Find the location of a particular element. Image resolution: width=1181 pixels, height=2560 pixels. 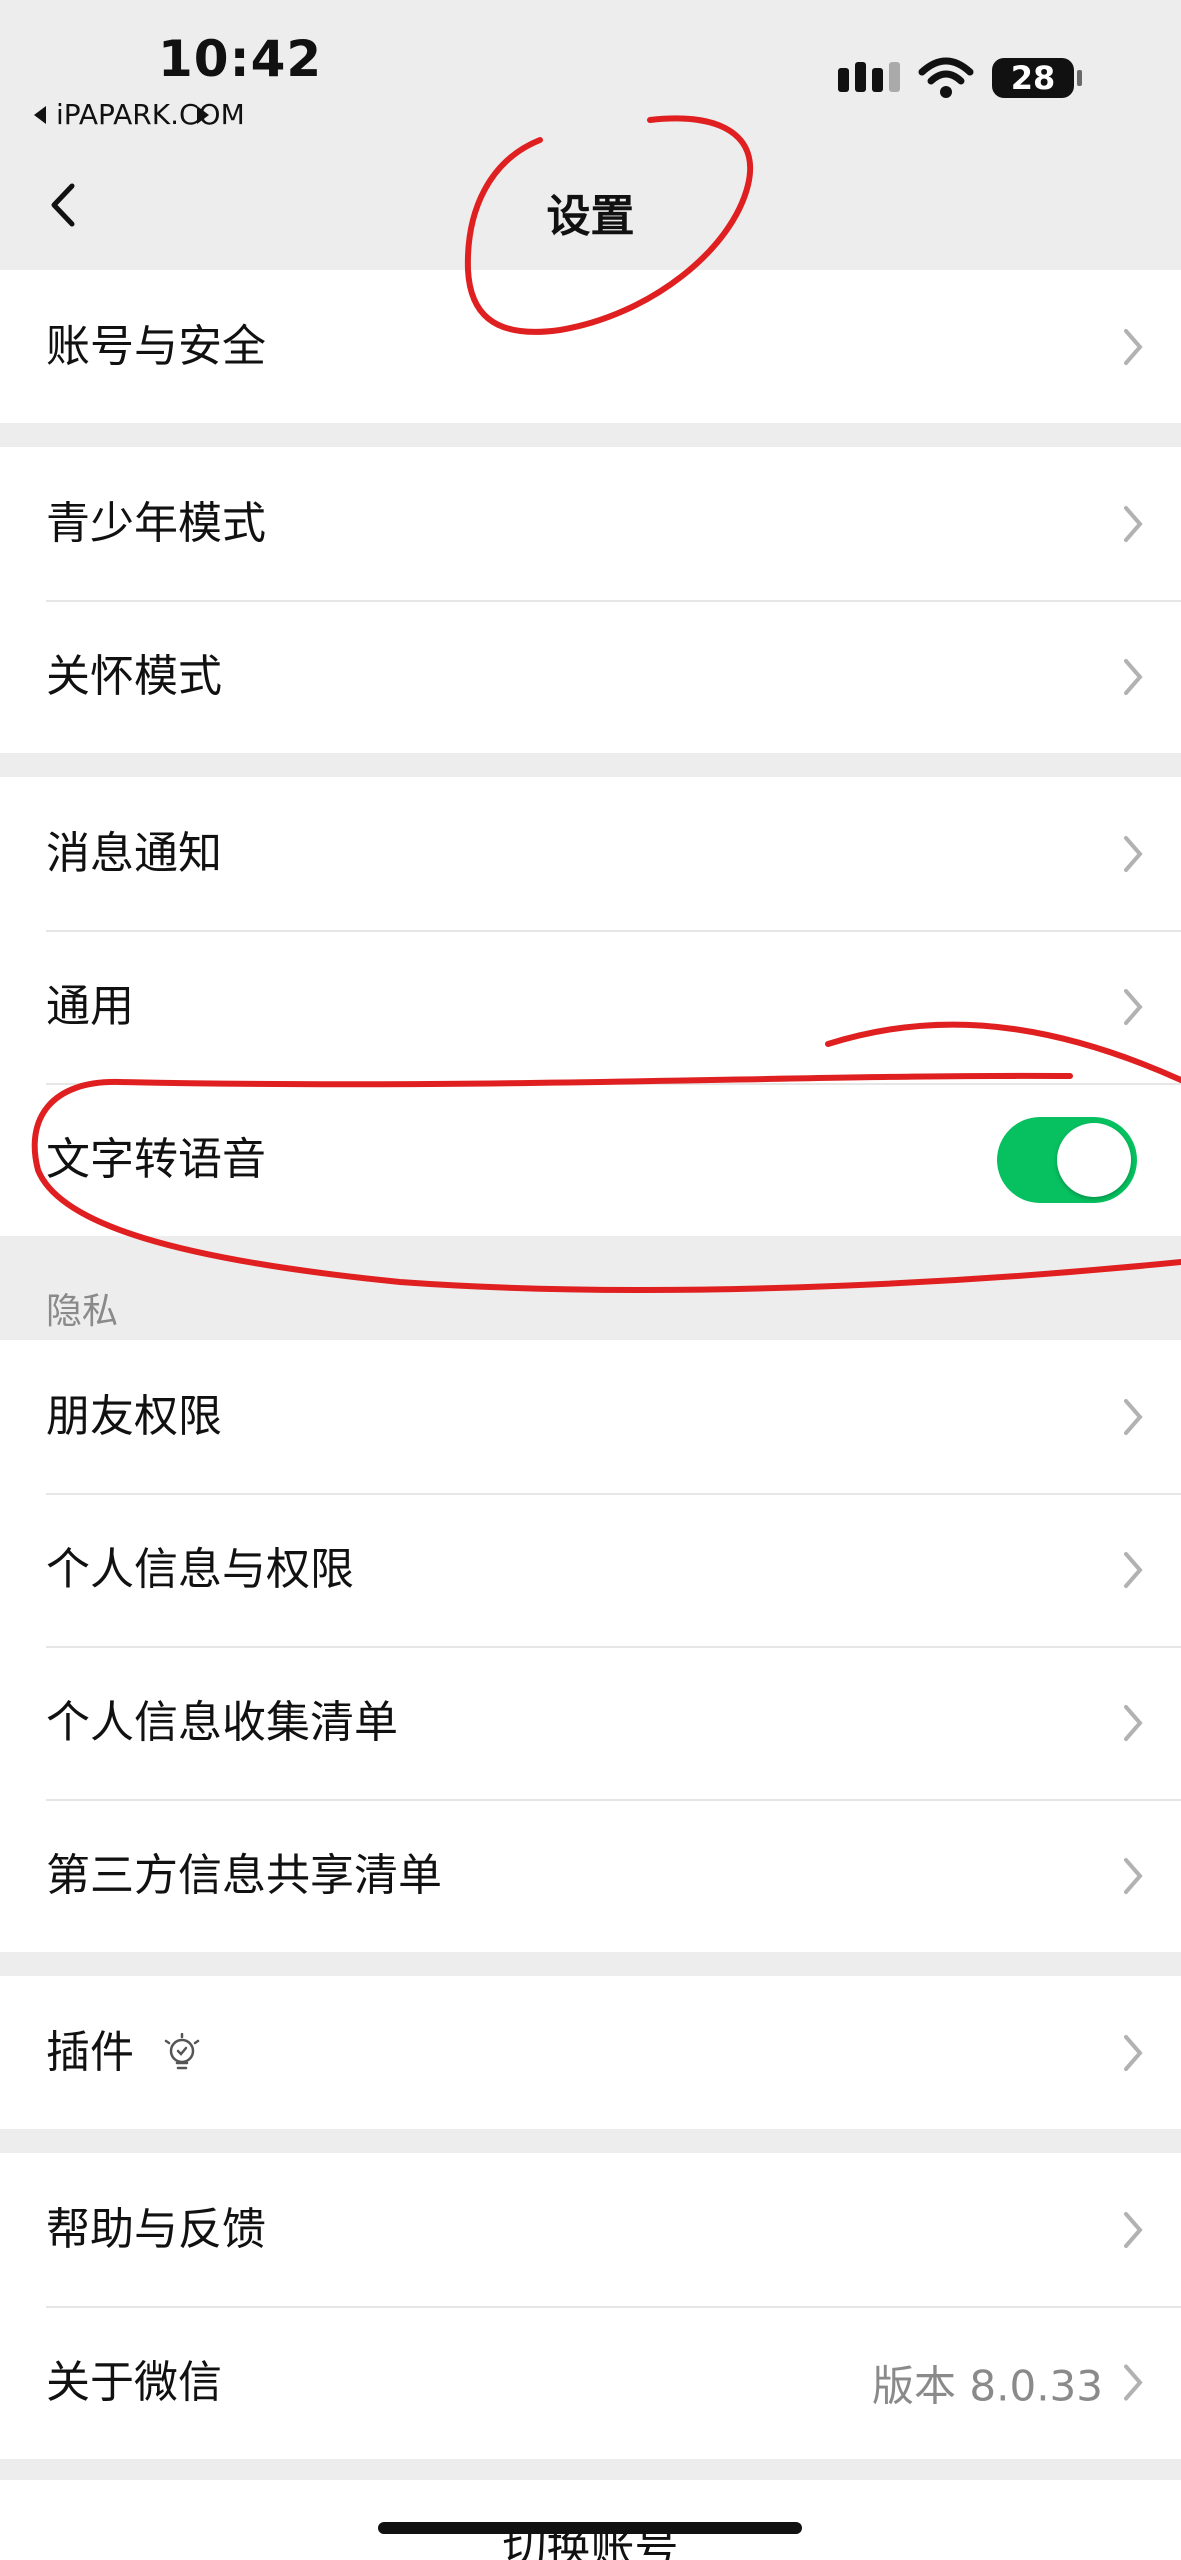

group-plugins: 插件 is located at coordinates (590, 2052).